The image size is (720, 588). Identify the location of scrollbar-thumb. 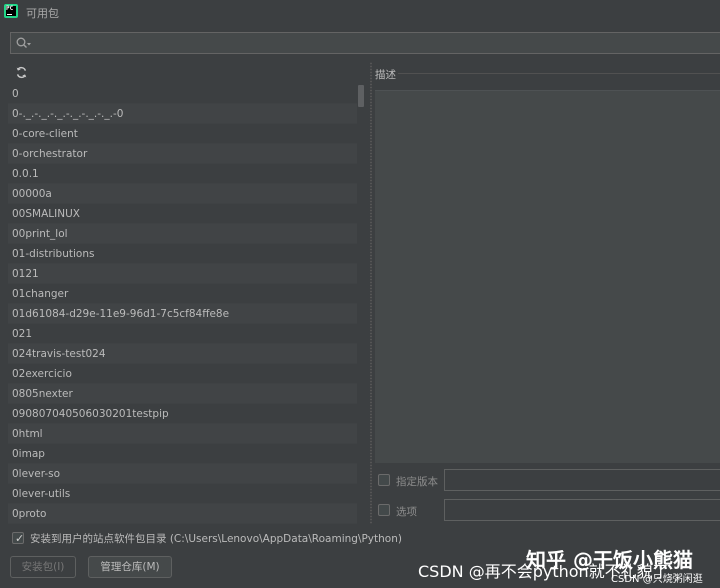
(361, 96).